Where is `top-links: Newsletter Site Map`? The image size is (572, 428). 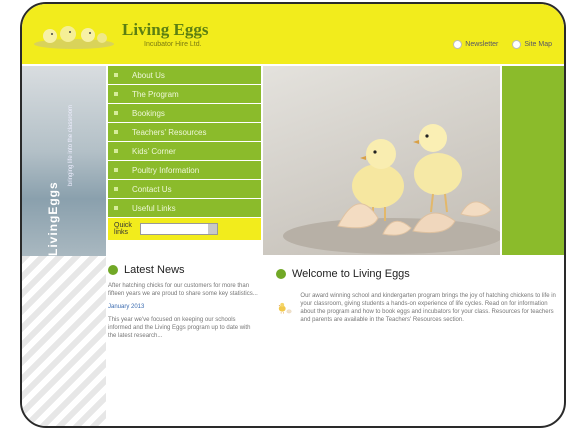 top-links: Newsletter Site Map is located at coordinates (502, 44).